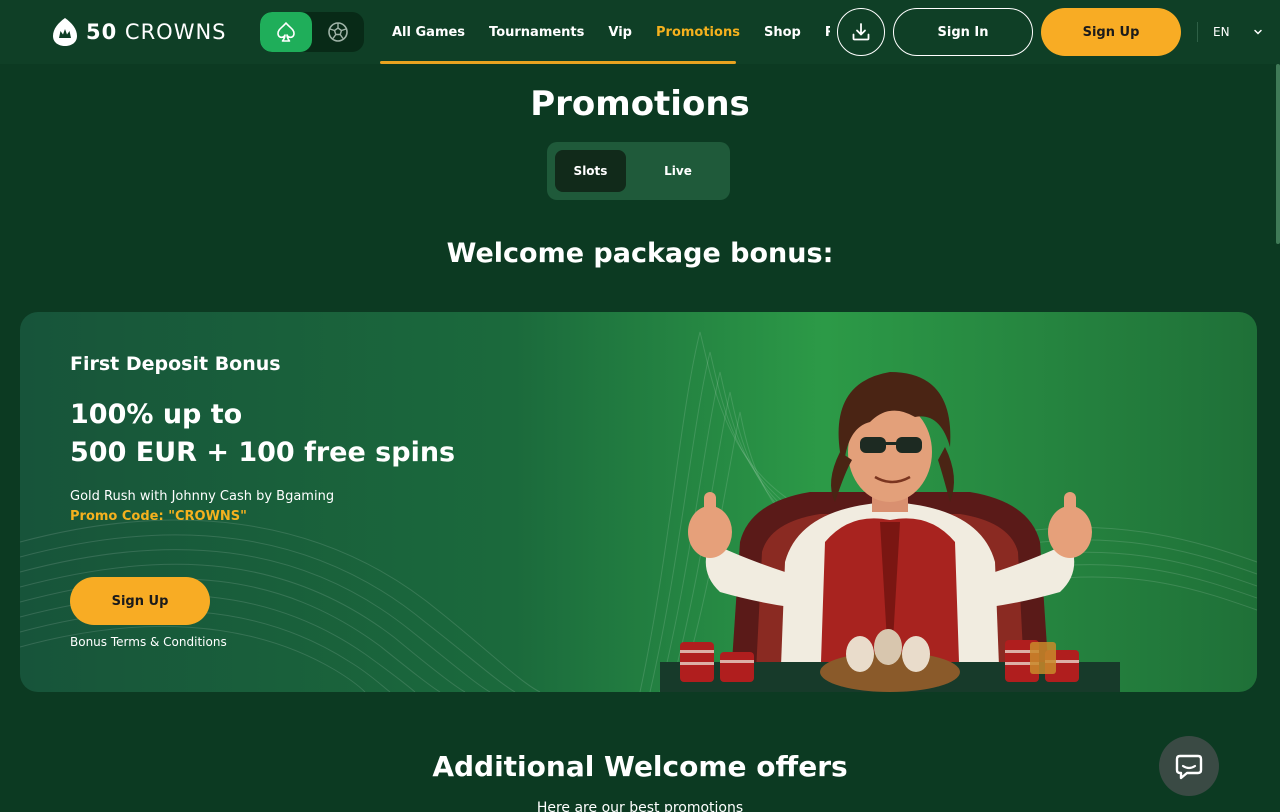 This screenshot has width=1280, height=812. I want to click on tab-slots: Slots, so click(590, 171).